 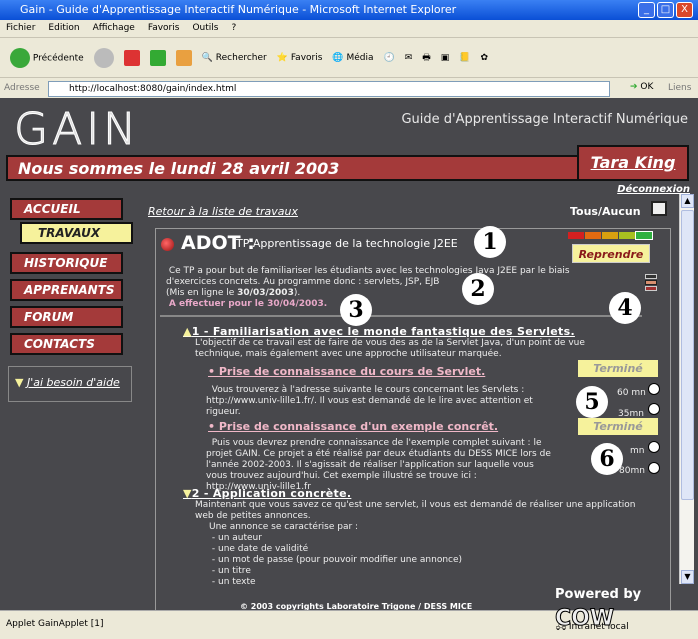 I want to click on callout-6: 6, so click(x=607, y=459).